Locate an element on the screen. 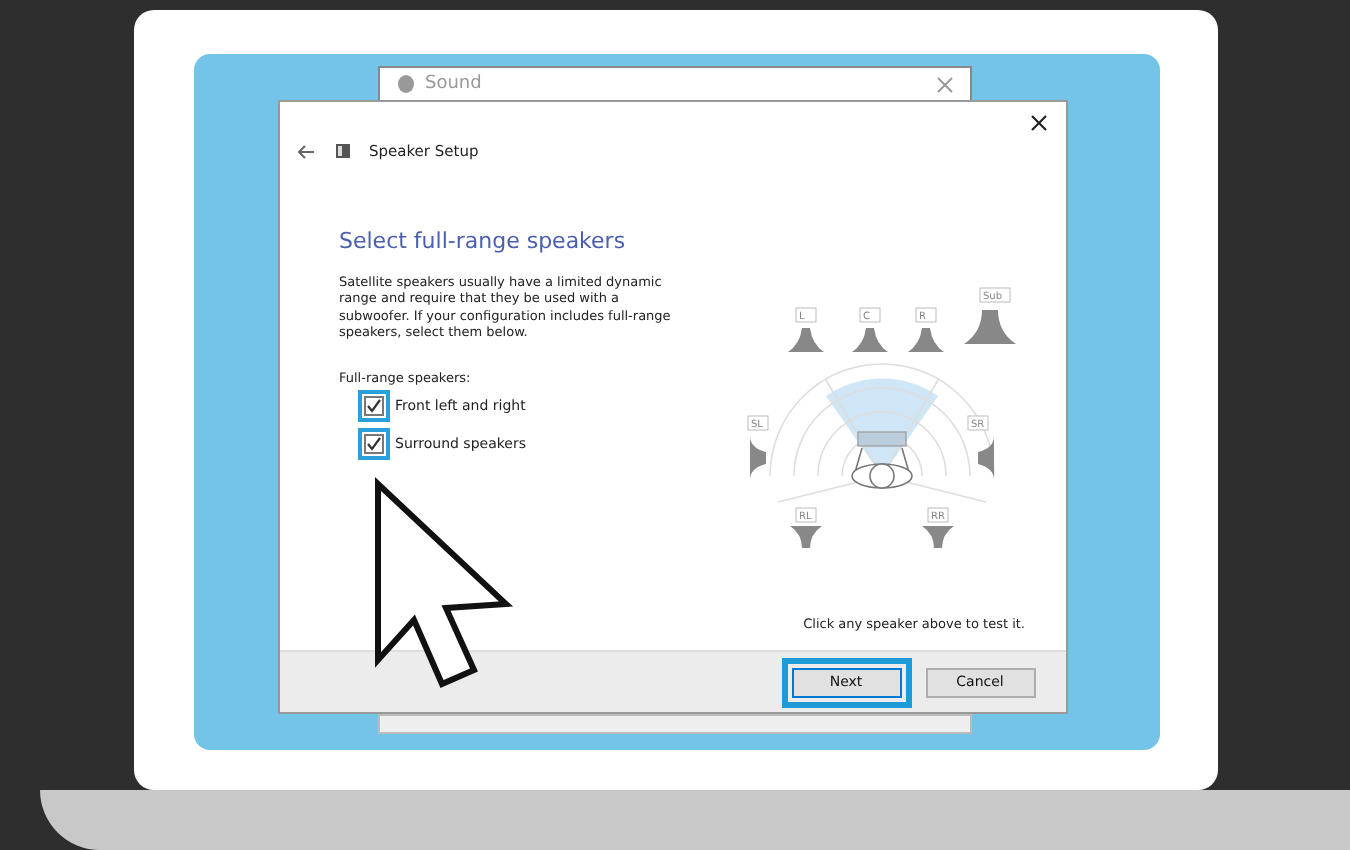  close-icon is located at coordinates (1038, 123).